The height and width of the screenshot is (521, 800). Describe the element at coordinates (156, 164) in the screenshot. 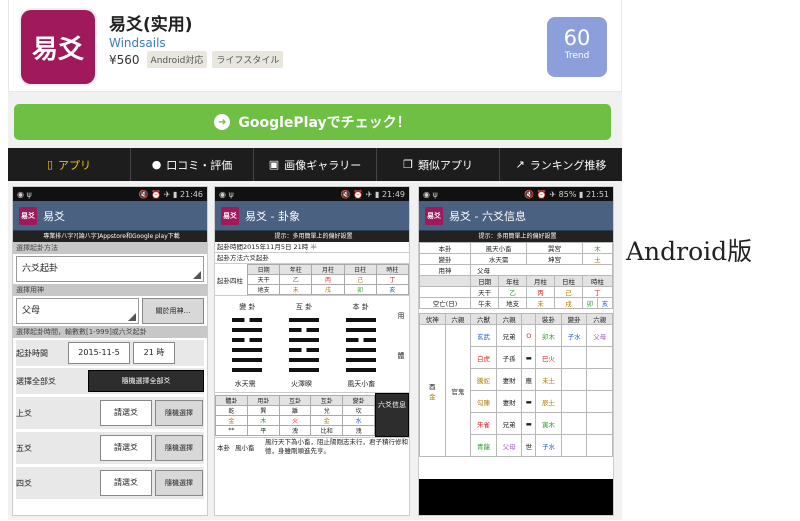

I see `speech-bubble-icon: ●` at that location.